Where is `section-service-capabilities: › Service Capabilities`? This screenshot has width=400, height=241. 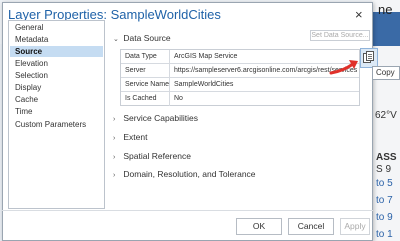
section-service-capabilities: › Service Capabilities is located at coordinates (155, 118).